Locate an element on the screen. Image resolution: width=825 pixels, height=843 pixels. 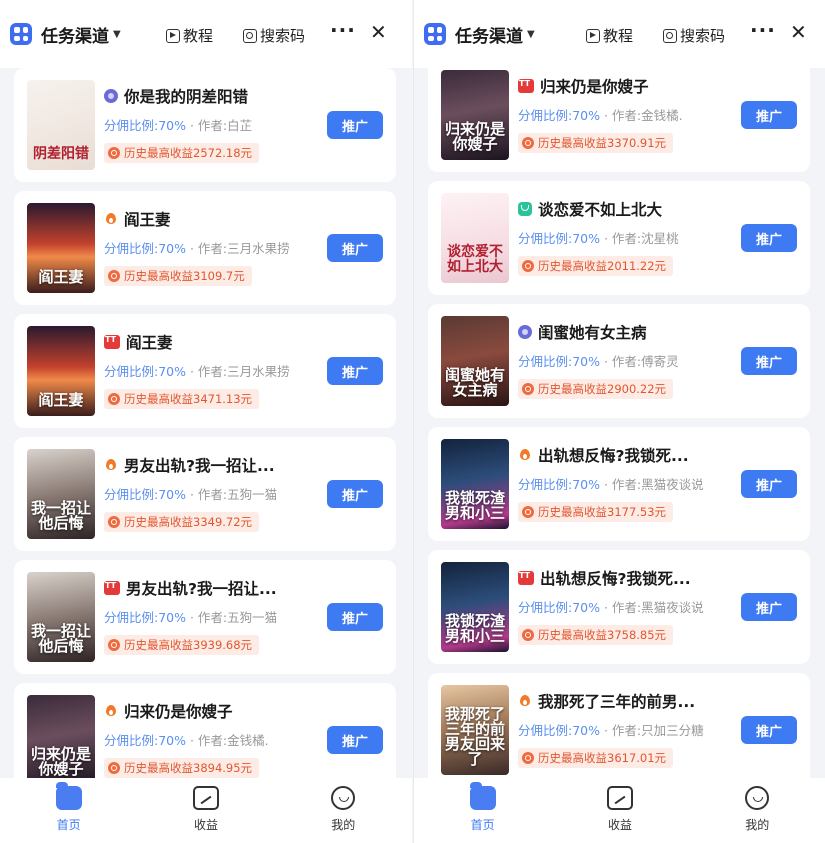
author: · 作者:只加三分糖 is located at coordinates (653, 730).